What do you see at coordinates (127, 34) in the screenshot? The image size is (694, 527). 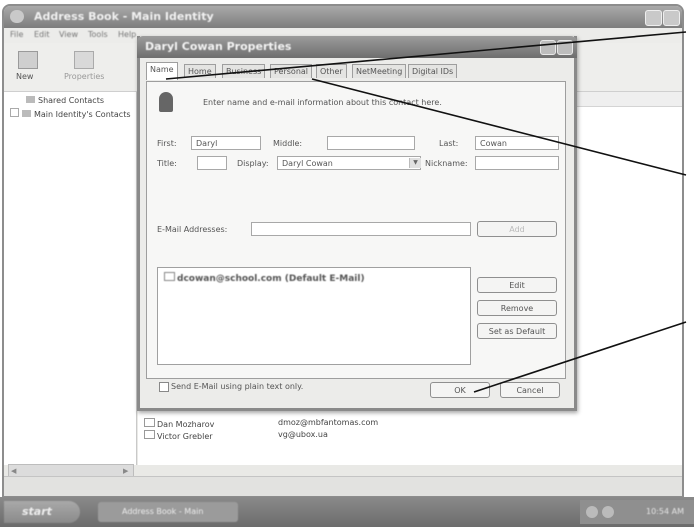 I see `menu-help: Help` at bounding box center [127, 34].